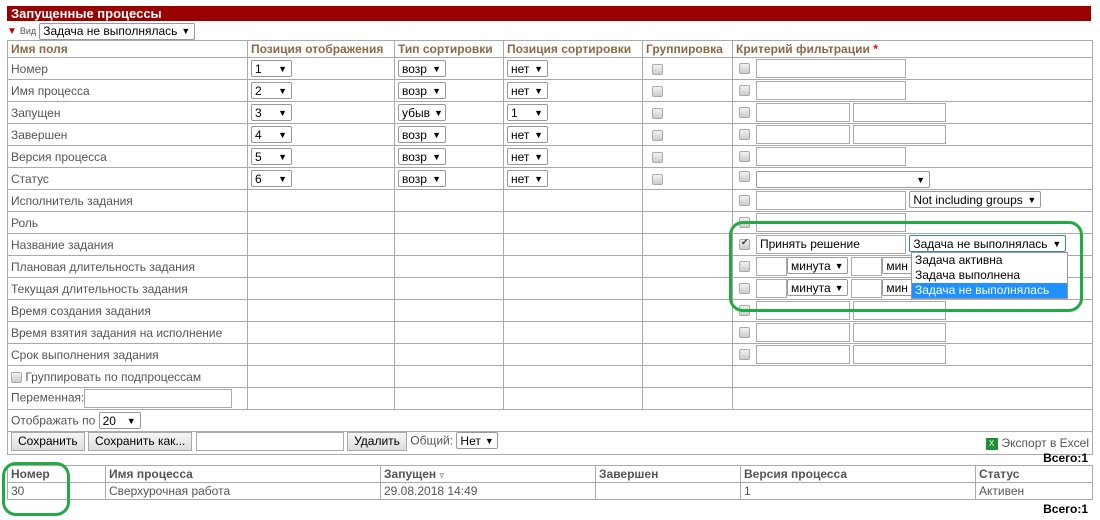 The image size is (1100, 520). I want to click on variable-input, so click(158, 398).